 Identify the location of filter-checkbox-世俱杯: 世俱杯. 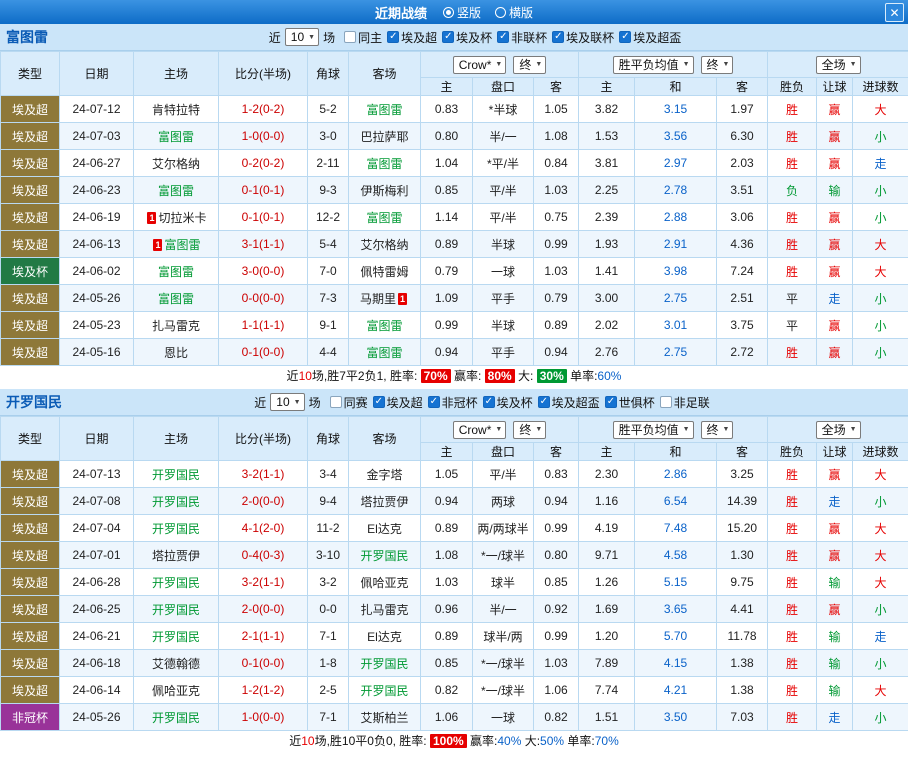
(629, 402).